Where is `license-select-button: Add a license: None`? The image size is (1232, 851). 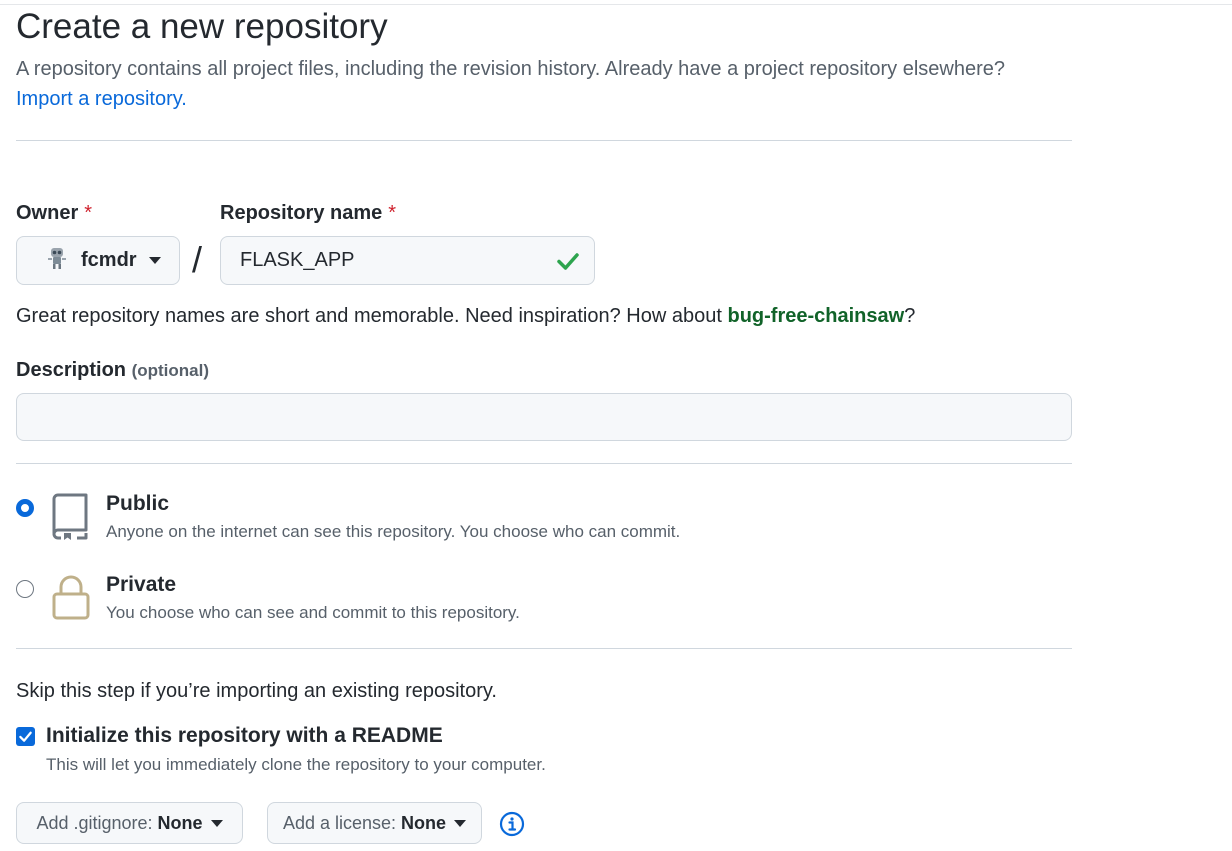 license-select-button: Add a license: None is located at coordinates (374, 823).